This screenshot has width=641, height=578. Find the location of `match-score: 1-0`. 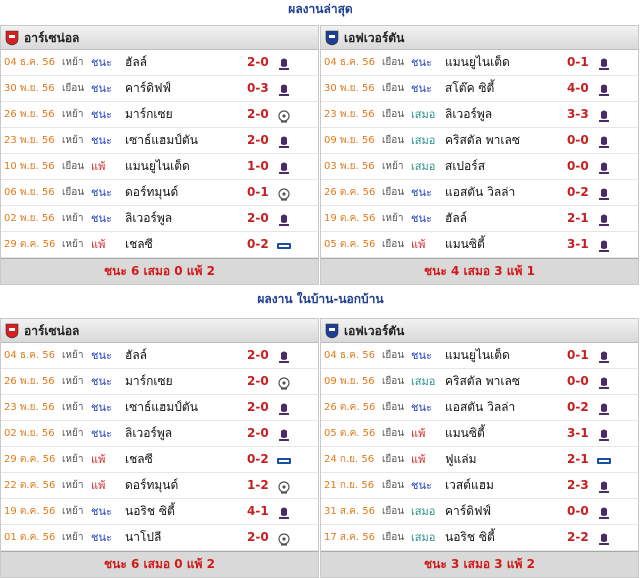

match-score: 1-0 is located at coordinates (258, 166).